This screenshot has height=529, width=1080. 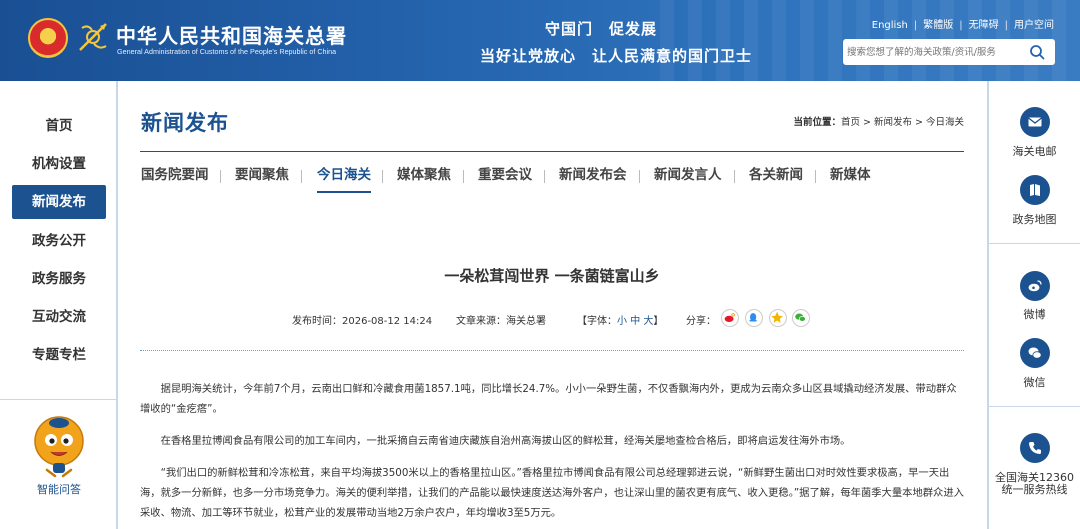 What do you see at coordinates (850, 178) in the screenshot?
I see `tab-new-media: 新媒体` at bounding box center [850, 178].